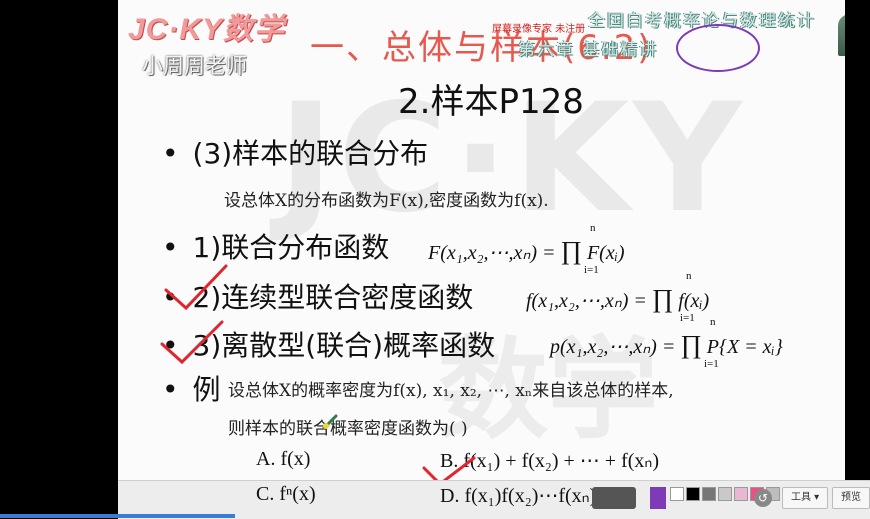  What do you see at coordinates (451, 391) in the screenshot?
I see `example-line-1: 设总体X的概率密度为f(x), x₁, x₂, ⋯, xₙ来自该总体的样本,` at bounding box center [451, 391].